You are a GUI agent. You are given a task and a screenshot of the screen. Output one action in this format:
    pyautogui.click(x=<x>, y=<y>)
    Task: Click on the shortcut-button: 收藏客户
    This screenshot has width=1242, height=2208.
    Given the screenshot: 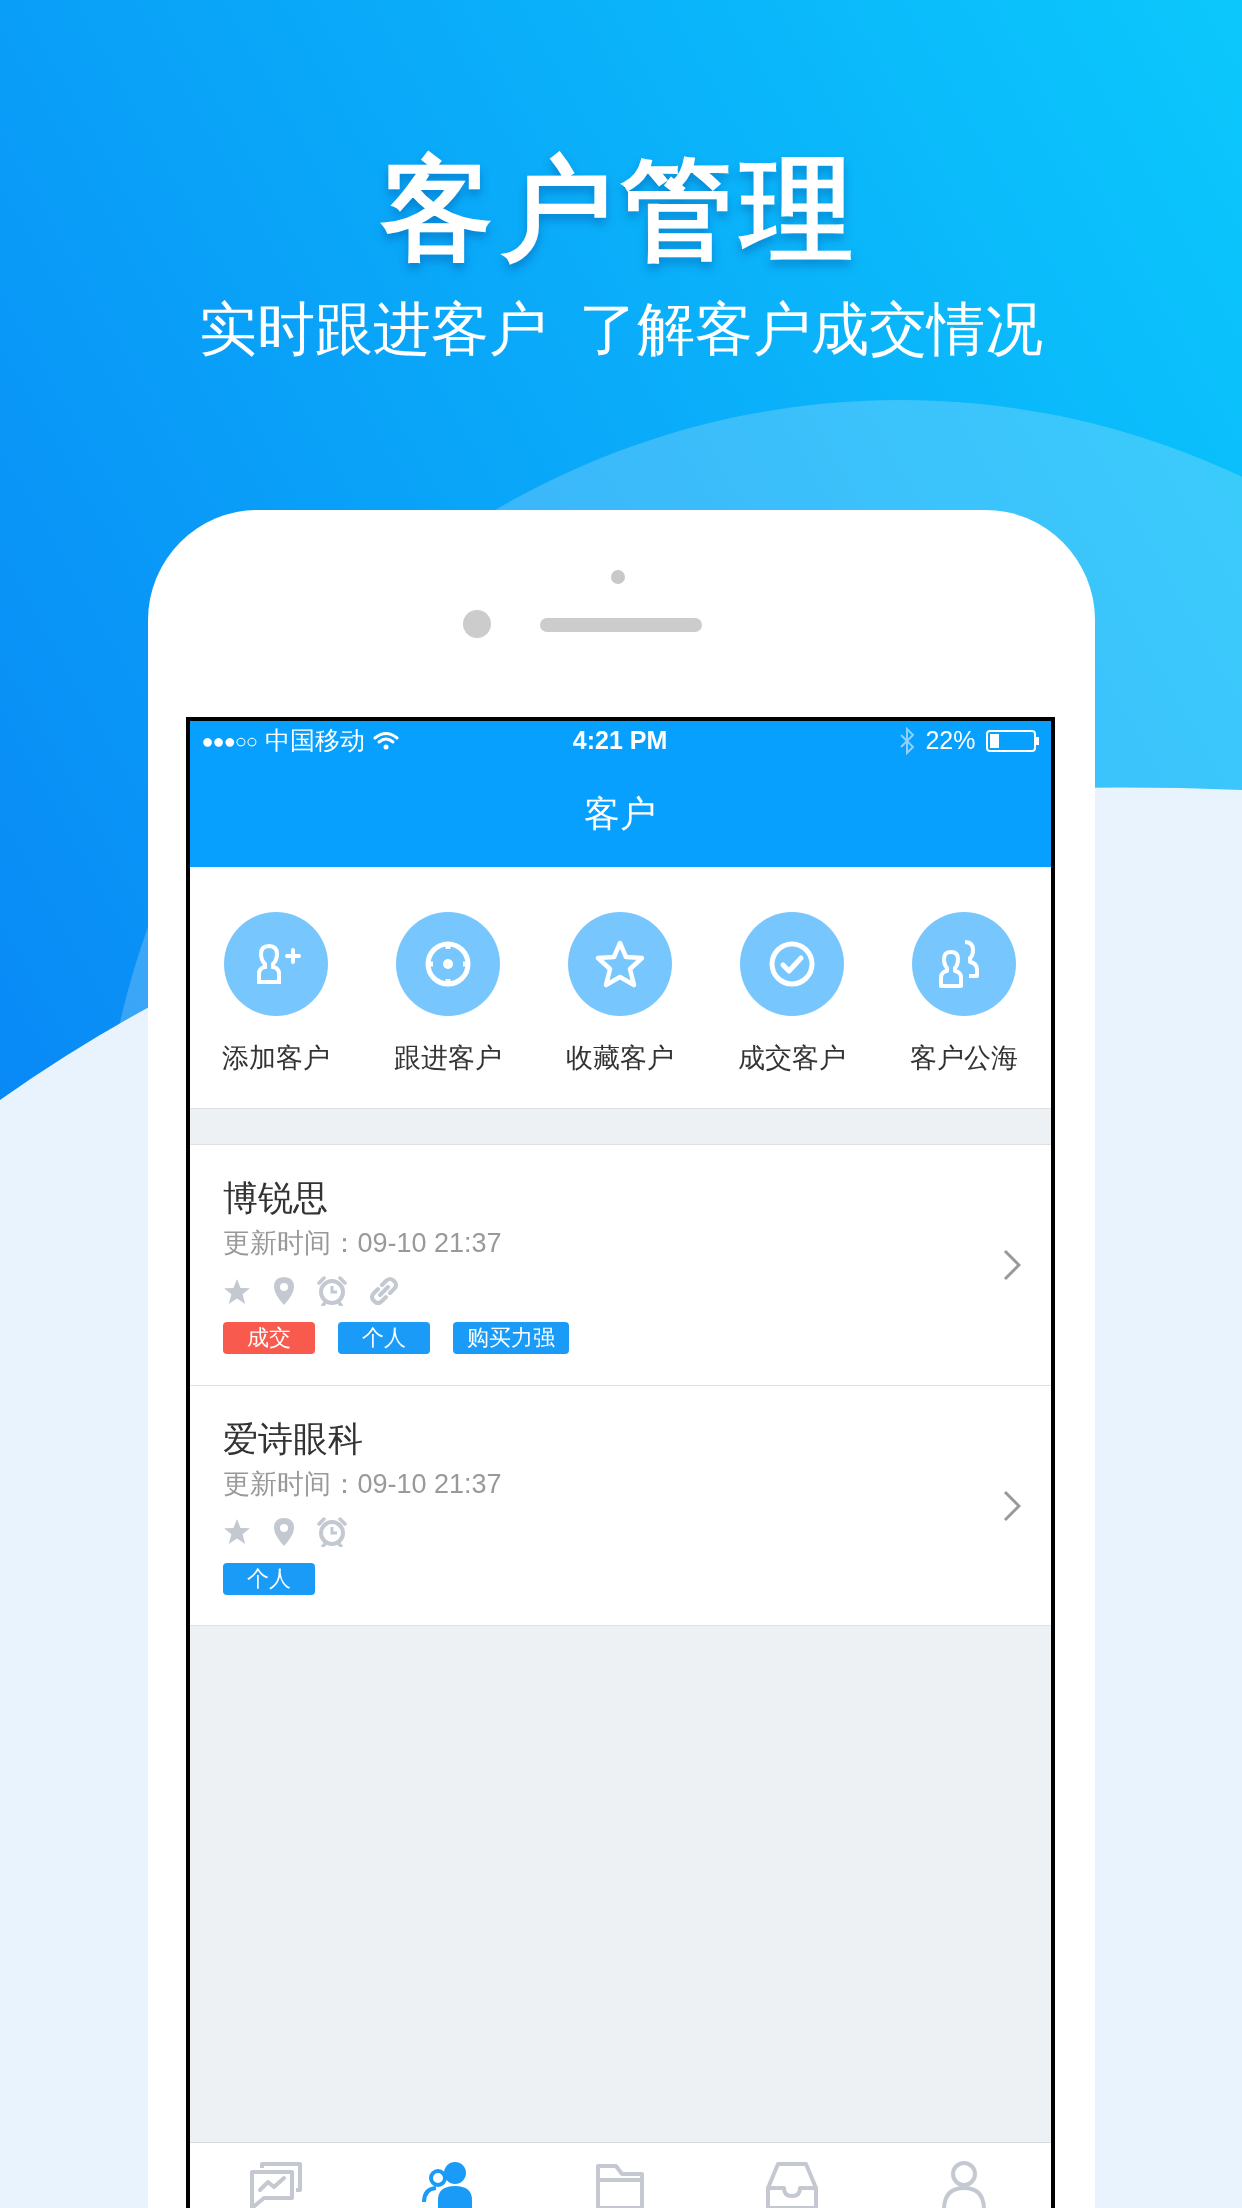 What is the action you would take?
    pyautogui.click(x=620, y=987)
    